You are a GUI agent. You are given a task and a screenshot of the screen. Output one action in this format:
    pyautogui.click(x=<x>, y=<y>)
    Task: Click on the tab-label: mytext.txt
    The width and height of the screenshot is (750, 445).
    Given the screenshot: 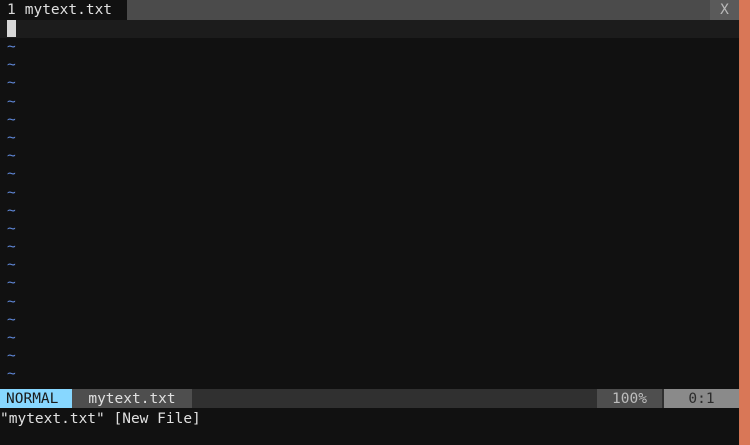 What is the action you would take?
    pyautogui.click(x=68, y=10)
    